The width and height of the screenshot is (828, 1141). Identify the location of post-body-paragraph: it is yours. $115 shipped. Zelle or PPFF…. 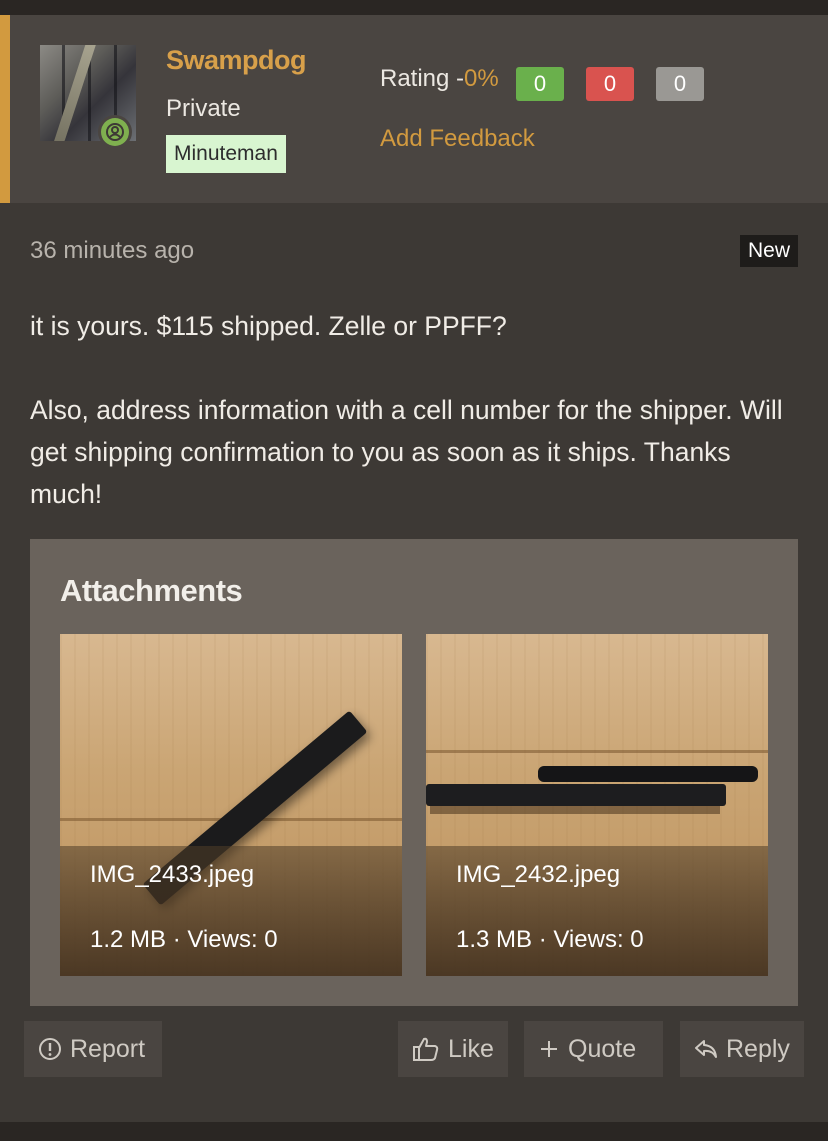
(268, 326).